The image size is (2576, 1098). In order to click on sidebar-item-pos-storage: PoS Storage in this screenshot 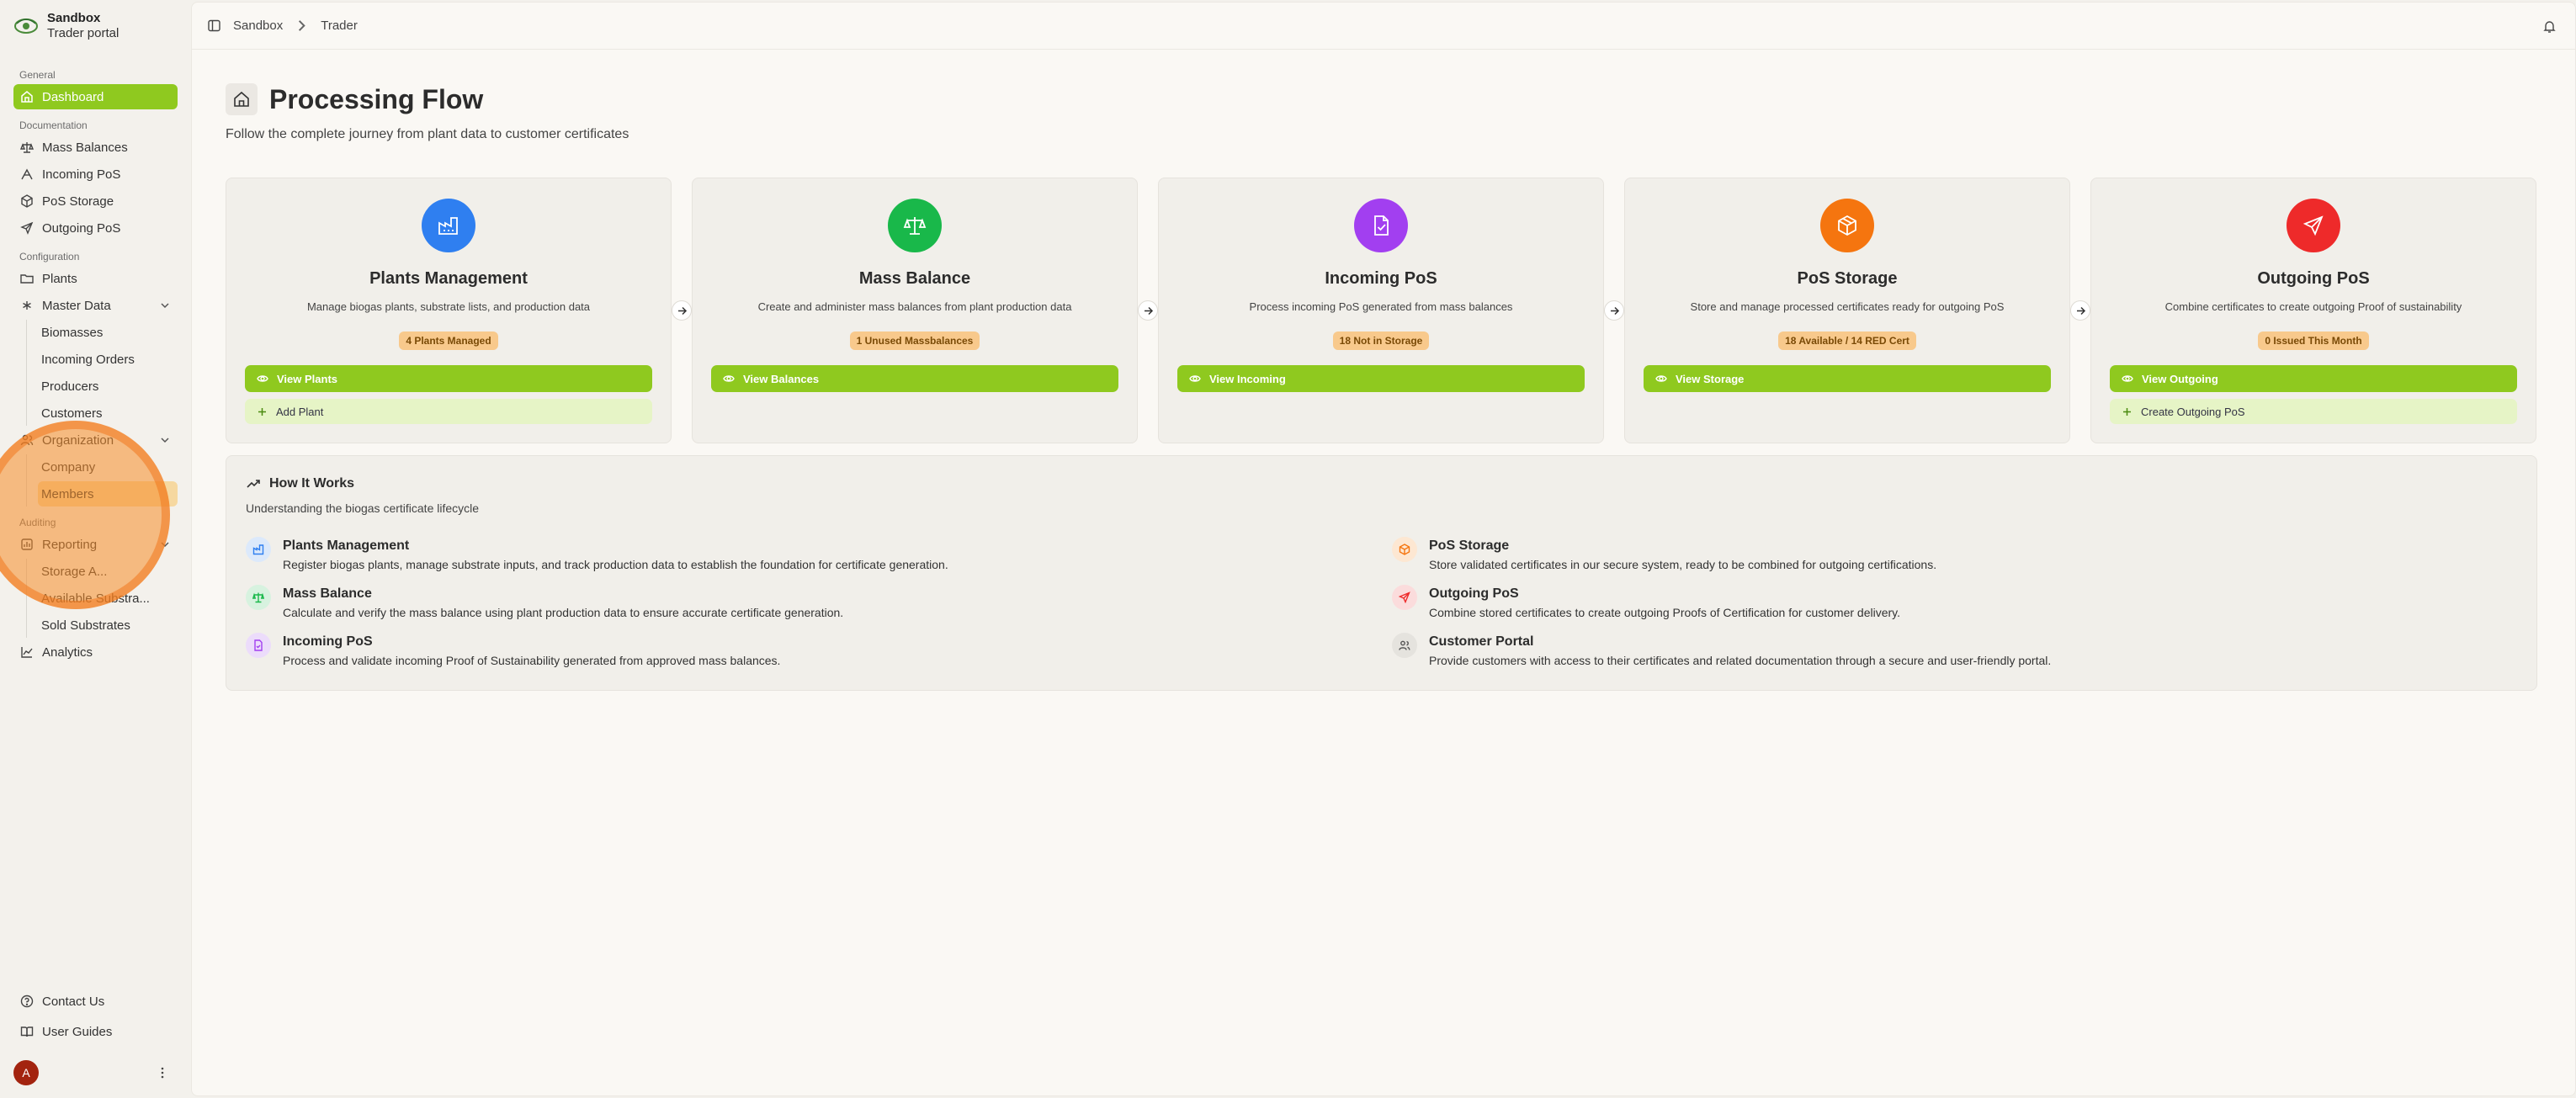, I will do `click(95, 201)`.